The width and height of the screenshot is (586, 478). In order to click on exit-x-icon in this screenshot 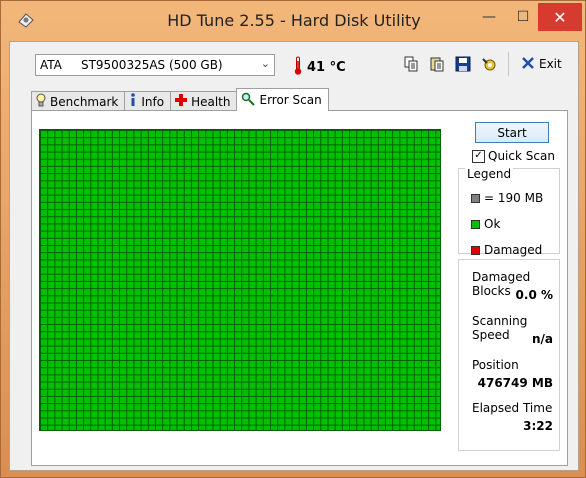, I will do `click(528, 64)`.